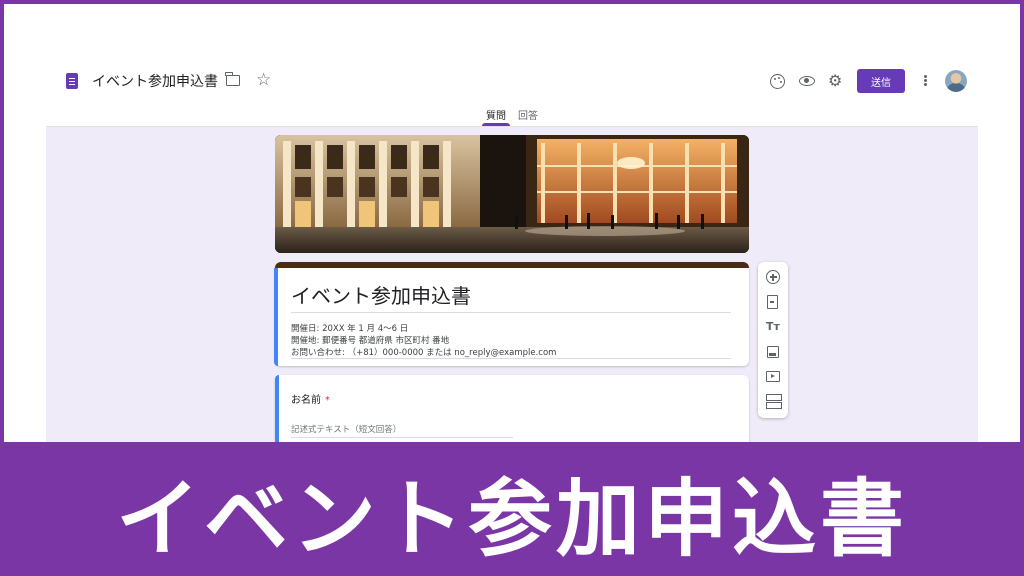 Image resolution: width=1024 pixels, height=576 pixels. I want to click on question-text: お名前, so click(306, 400).